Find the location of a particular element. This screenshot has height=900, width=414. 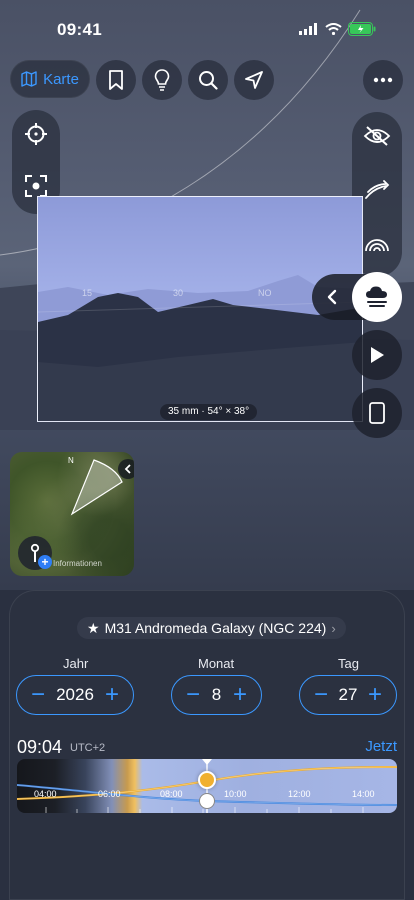

wifi-icon is located at coordinates (333, 29).